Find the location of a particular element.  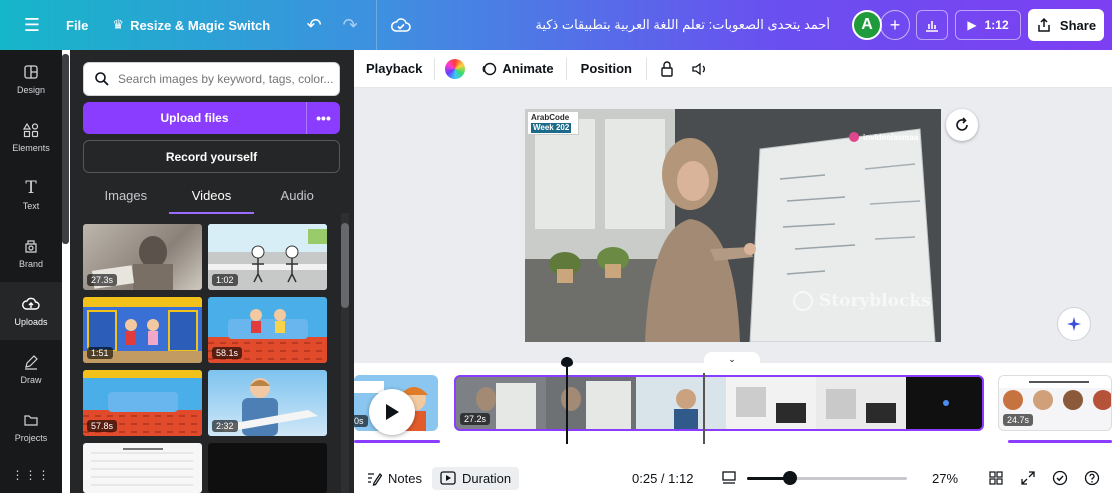

lock-icon is located at coordinates (667, 69).